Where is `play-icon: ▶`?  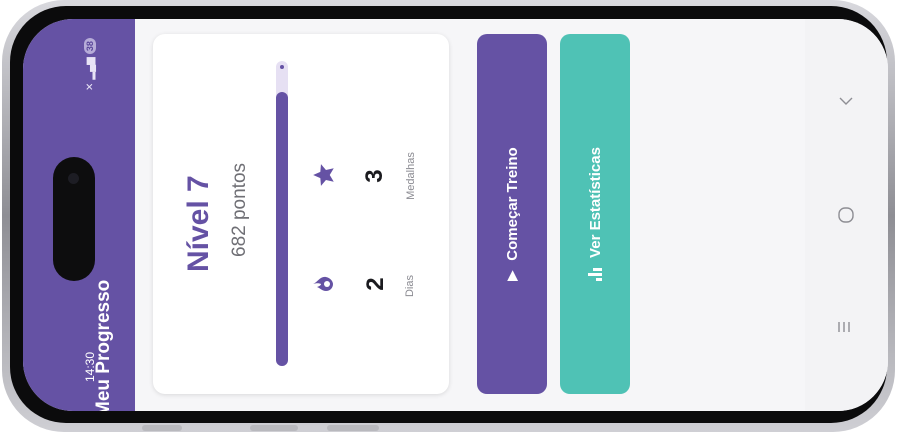
play-icon: ▶ is located at coordinates (511, 275).